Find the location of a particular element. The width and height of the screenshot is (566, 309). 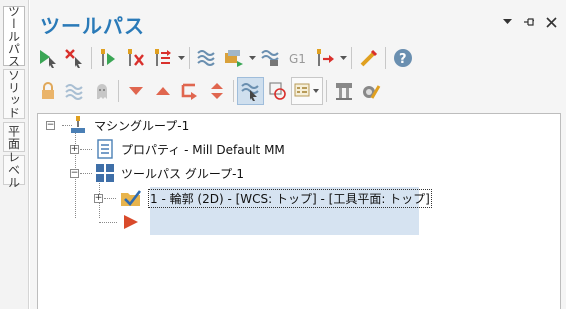

material-manager-button is located at coordinates (370, 91).